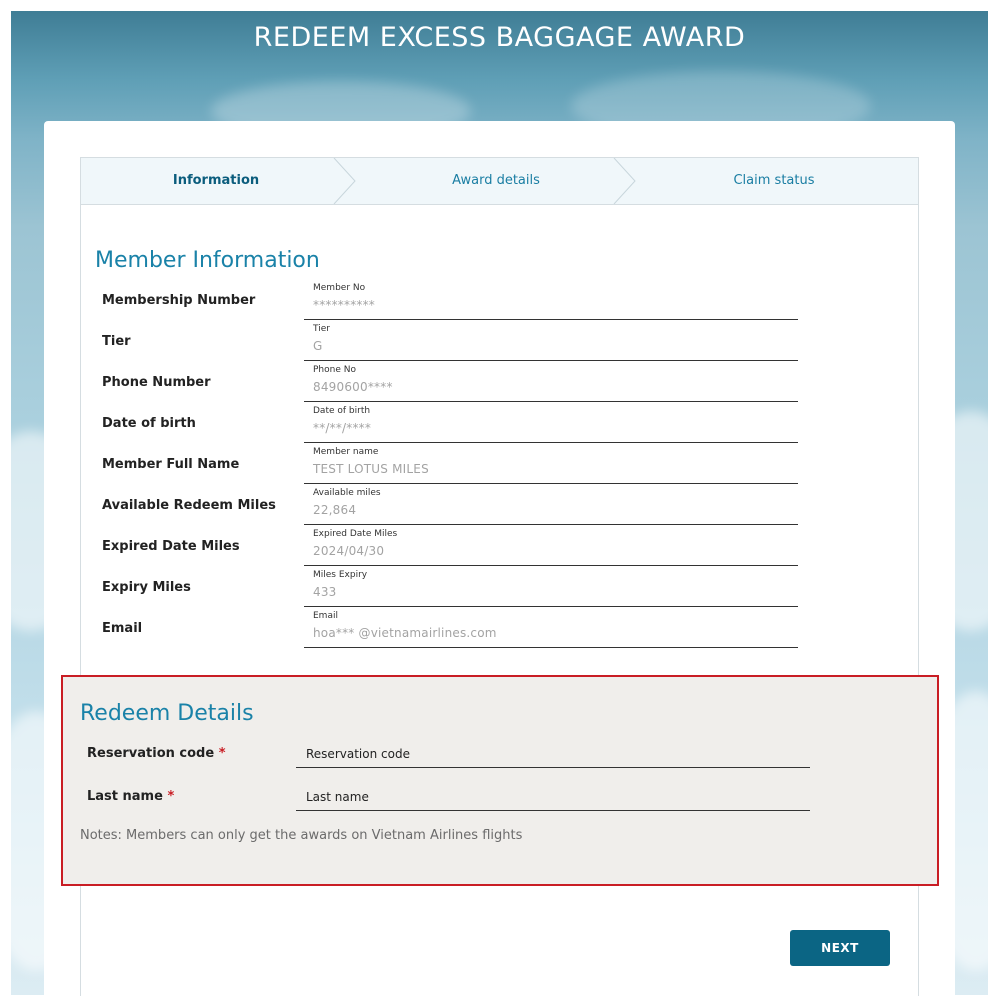 Image resolution: width=1000 pixels, height=1006 pixels. What do you see at coordinates (349, 551) in the screenshot?
I see `field-value: 2024/04/30` at bounding box center [349, 551].